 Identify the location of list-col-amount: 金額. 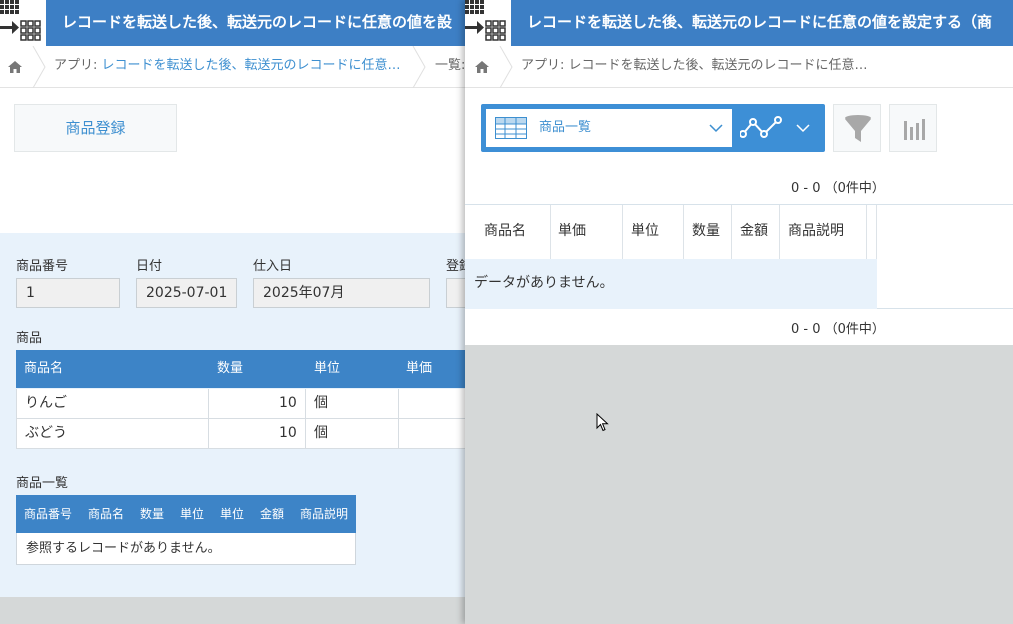
(754, 231).